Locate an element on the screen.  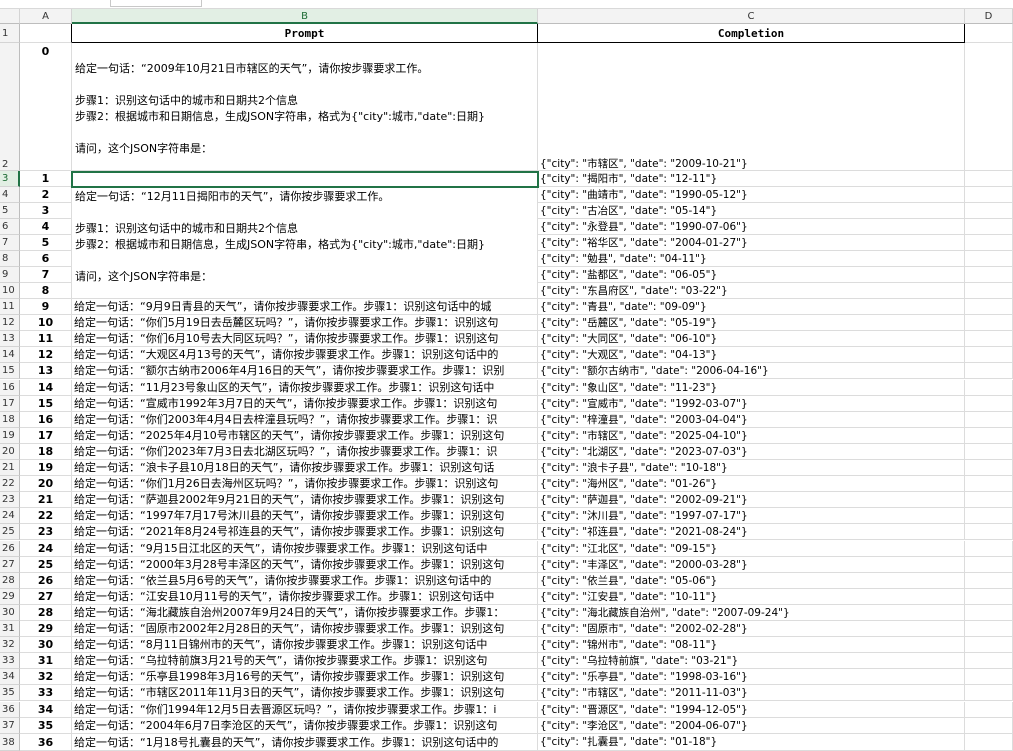
prompt-cell: 给定一句话：“9月9日青县的天气”，请你按步骤要求工作。步骤1：识别这句话中的城 is located at coordinates (305, 307).